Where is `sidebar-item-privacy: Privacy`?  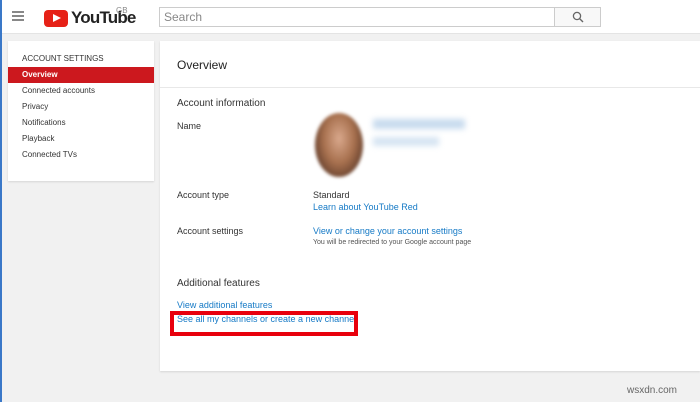 sidebar-item-privacy: Privacy is located at coordinates (81, 107).